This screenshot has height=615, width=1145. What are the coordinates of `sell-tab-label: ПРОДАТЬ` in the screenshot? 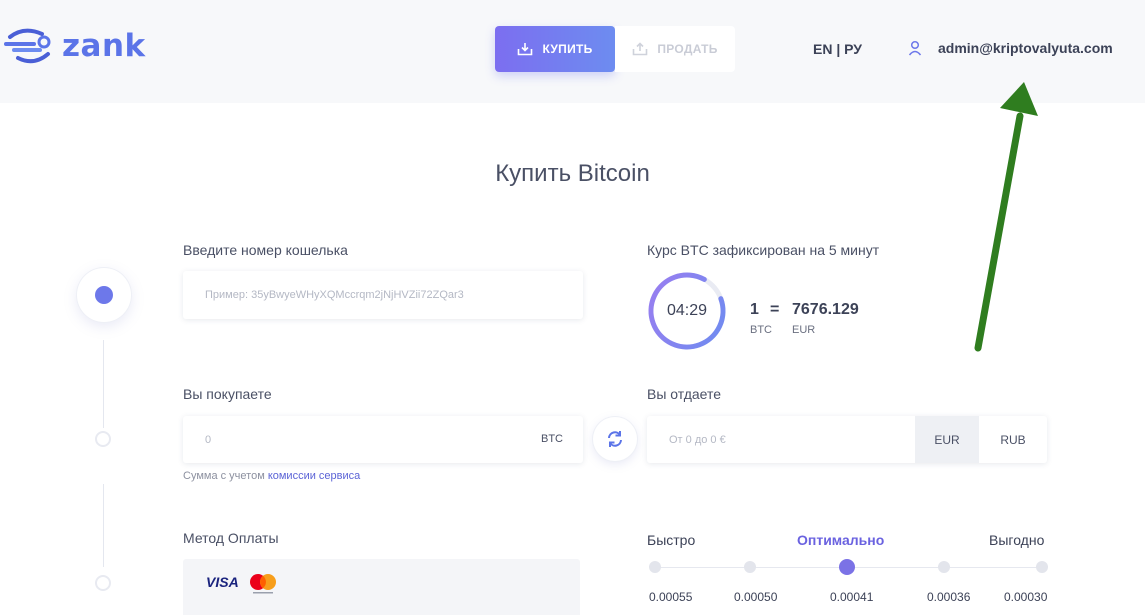 It's located at (687, 49).